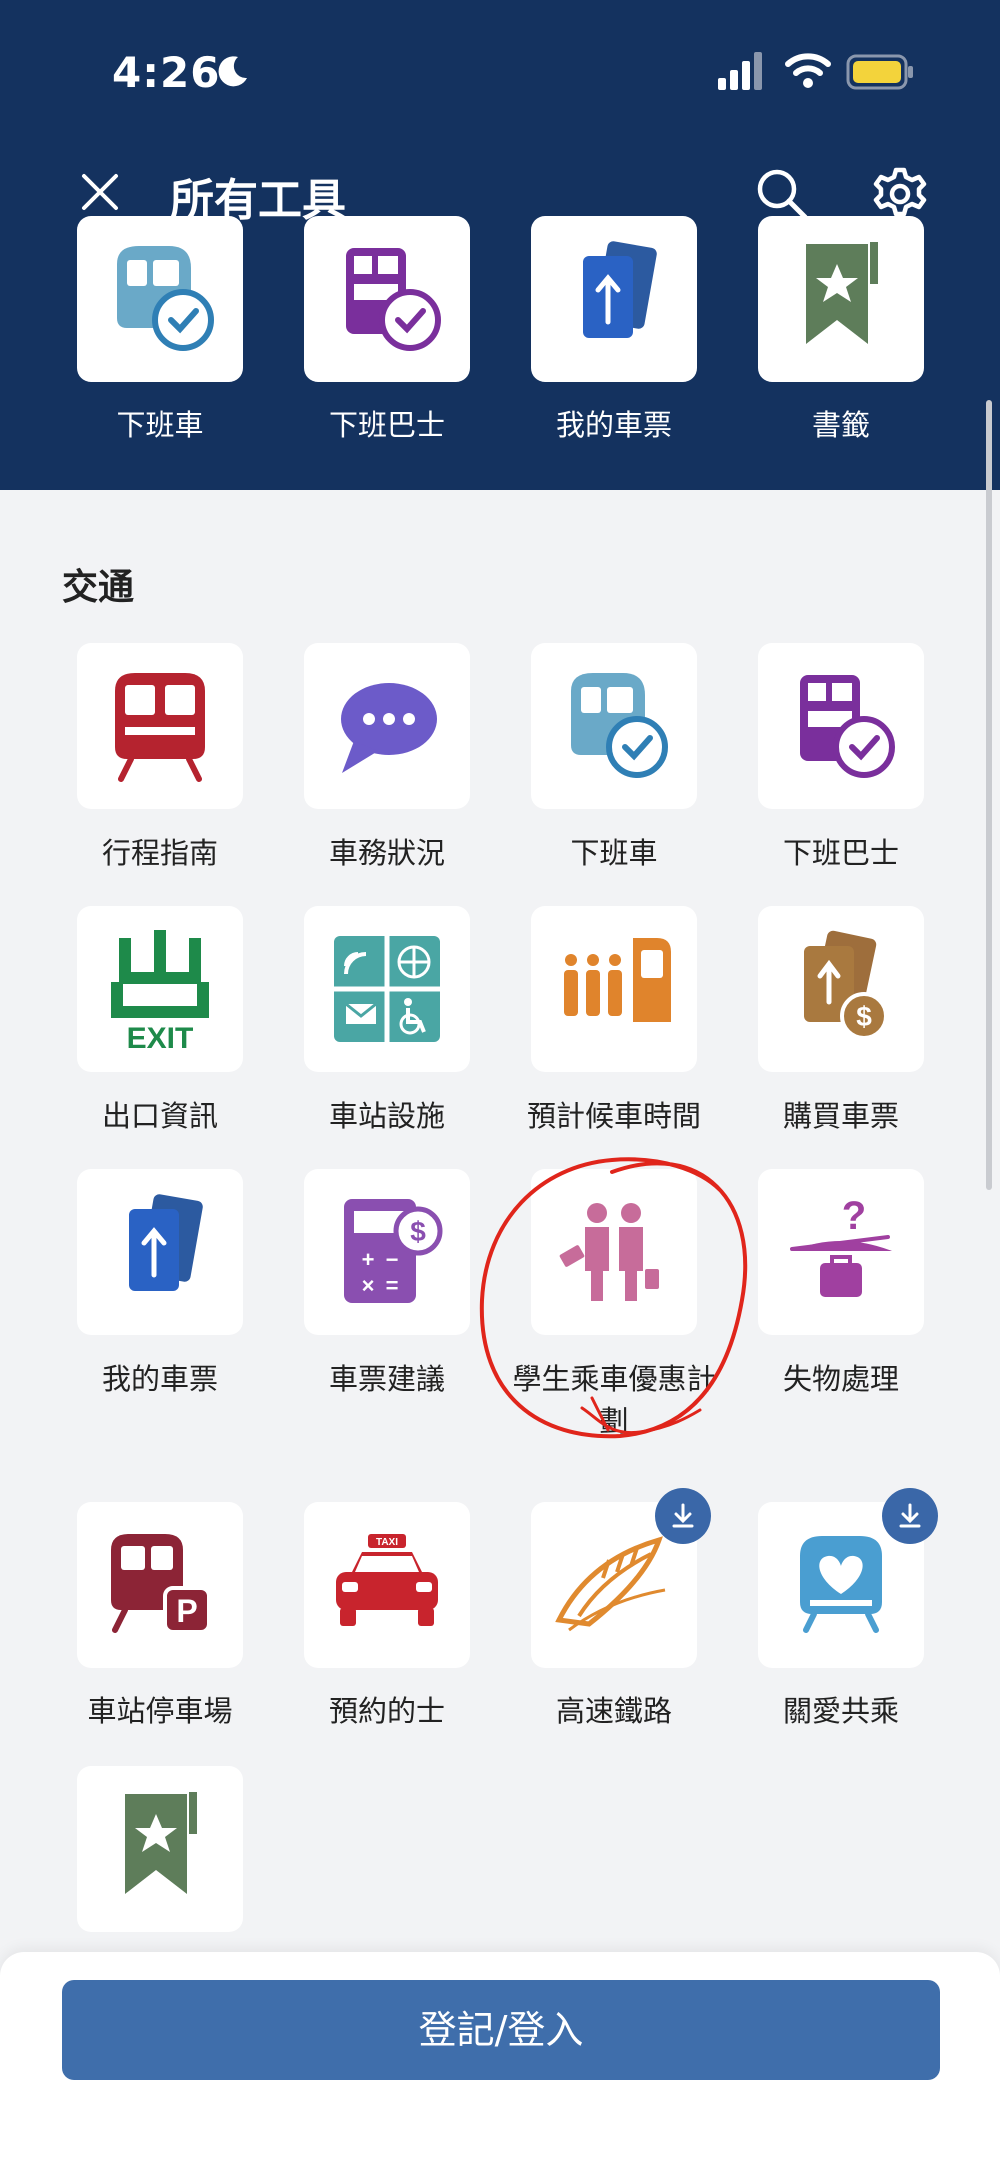  Describe the element at coordinates (614, 853) in the screenshot. I see `tool-label: 下班車` at that location.